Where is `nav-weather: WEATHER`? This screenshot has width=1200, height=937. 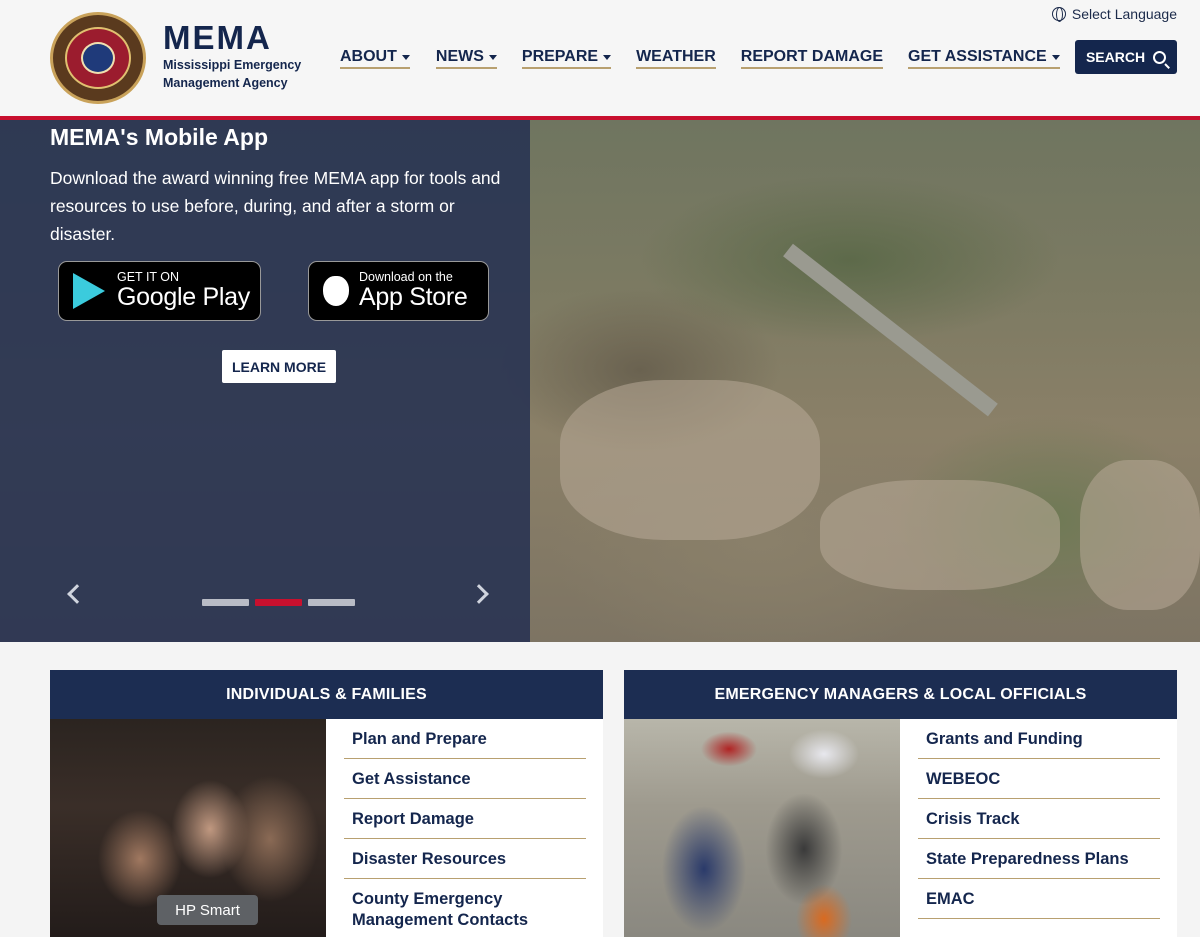
nav-weather: WEATHER is located at coordinates (676, 58).